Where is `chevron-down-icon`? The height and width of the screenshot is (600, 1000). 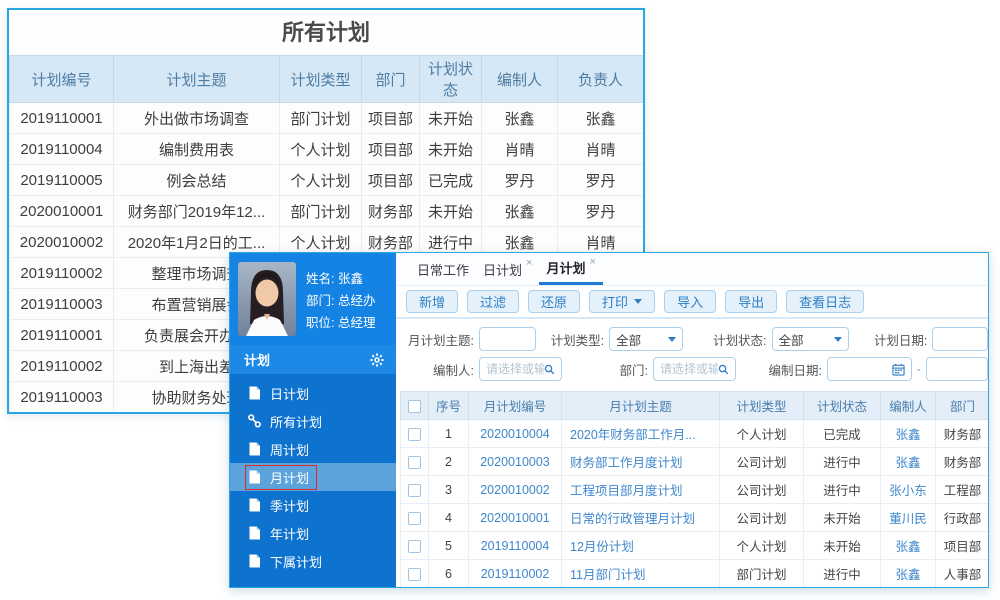
chevron-down-icon is located at coordinates (671, 339).